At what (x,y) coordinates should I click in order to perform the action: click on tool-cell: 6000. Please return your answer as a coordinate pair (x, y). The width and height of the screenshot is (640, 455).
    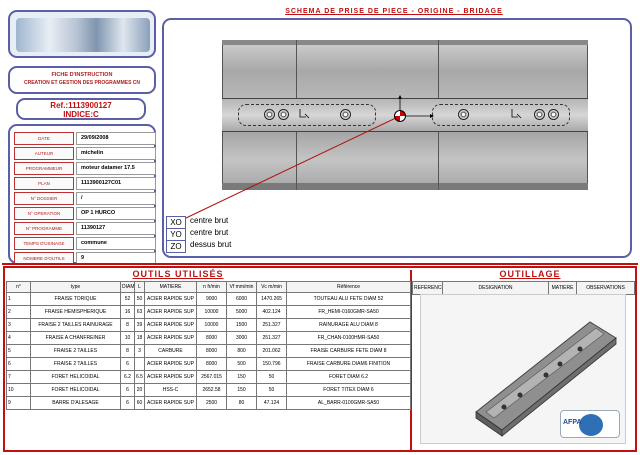
    Looking at the image, I should click on (241, 299).